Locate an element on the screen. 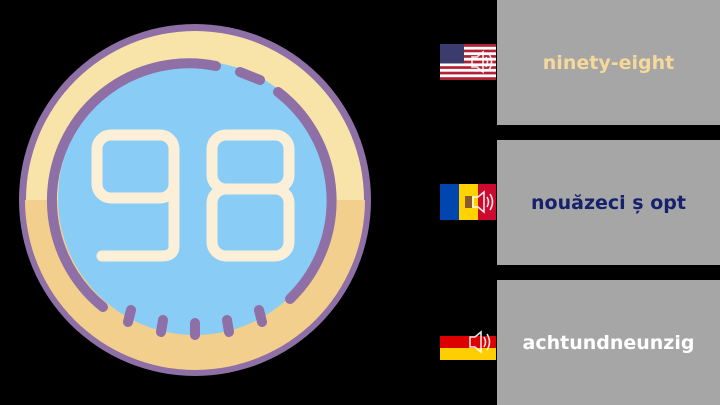  translation-panel-romanian: nouăzeci ș opt is located at coordinates (608, 202).